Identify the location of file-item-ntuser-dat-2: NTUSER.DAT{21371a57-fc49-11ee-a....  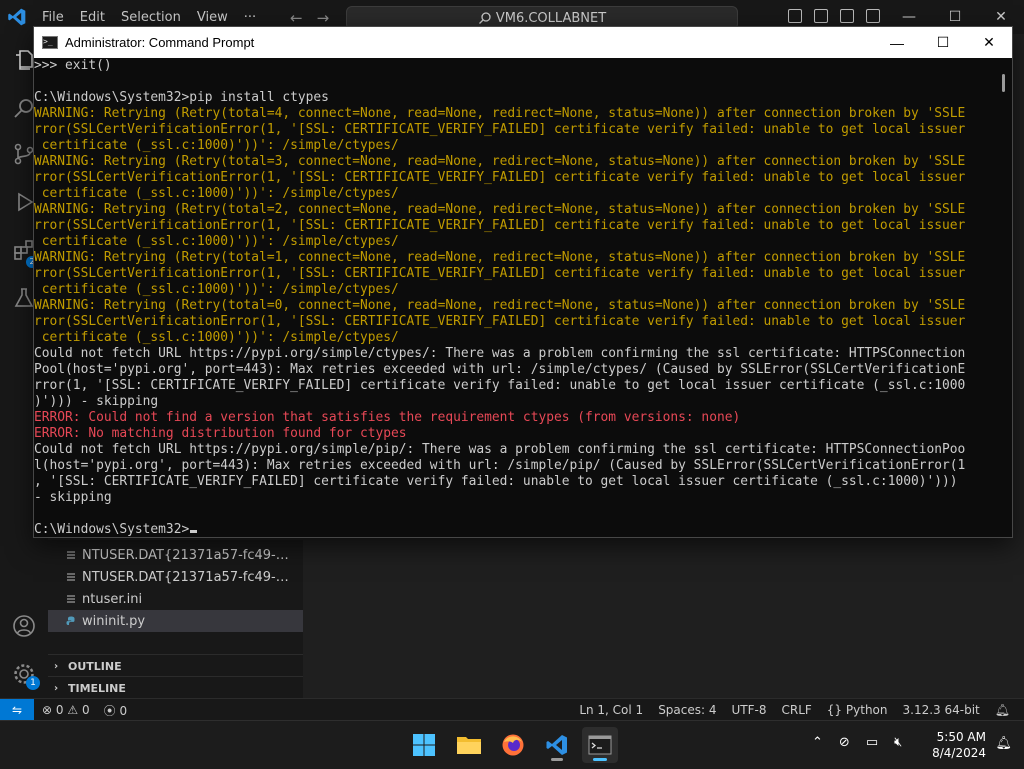
(175, 577).